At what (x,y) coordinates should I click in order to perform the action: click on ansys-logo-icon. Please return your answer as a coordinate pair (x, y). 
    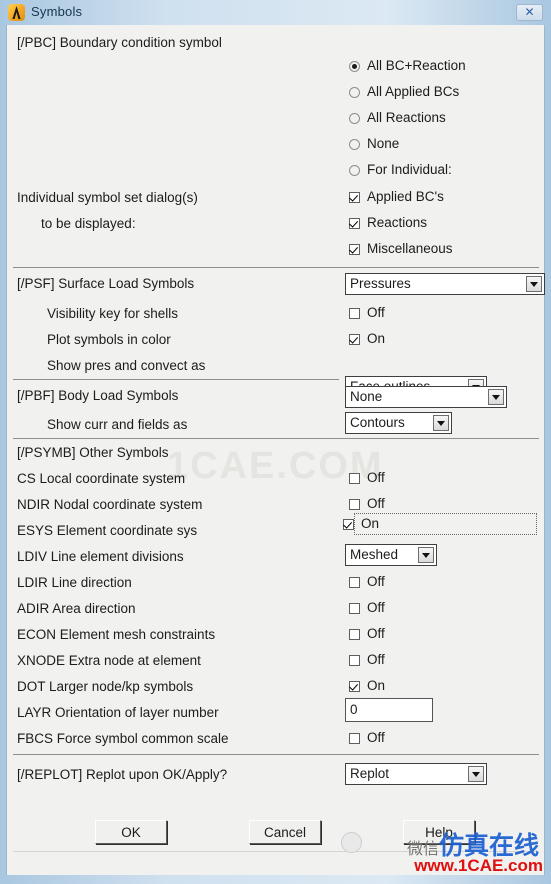
    Looking at the image, I should click on (16, 12).